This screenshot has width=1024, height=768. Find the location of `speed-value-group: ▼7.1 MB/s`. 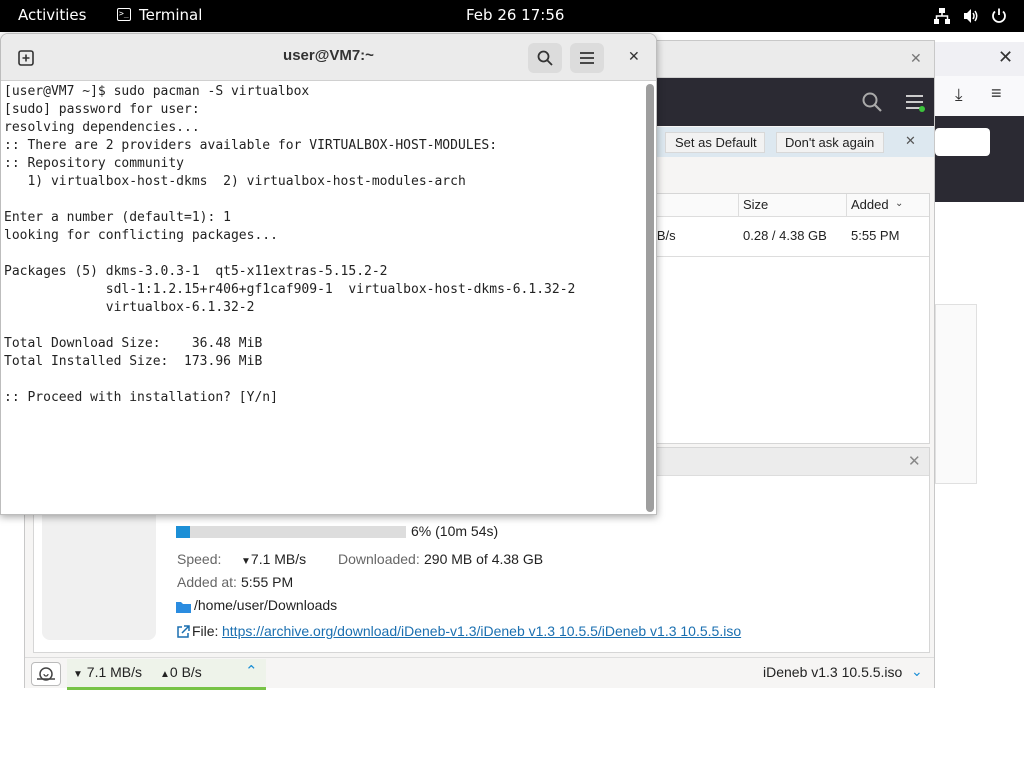

speed-value-group: ▼7.1 MB/s is located at coordinates (273, 559).